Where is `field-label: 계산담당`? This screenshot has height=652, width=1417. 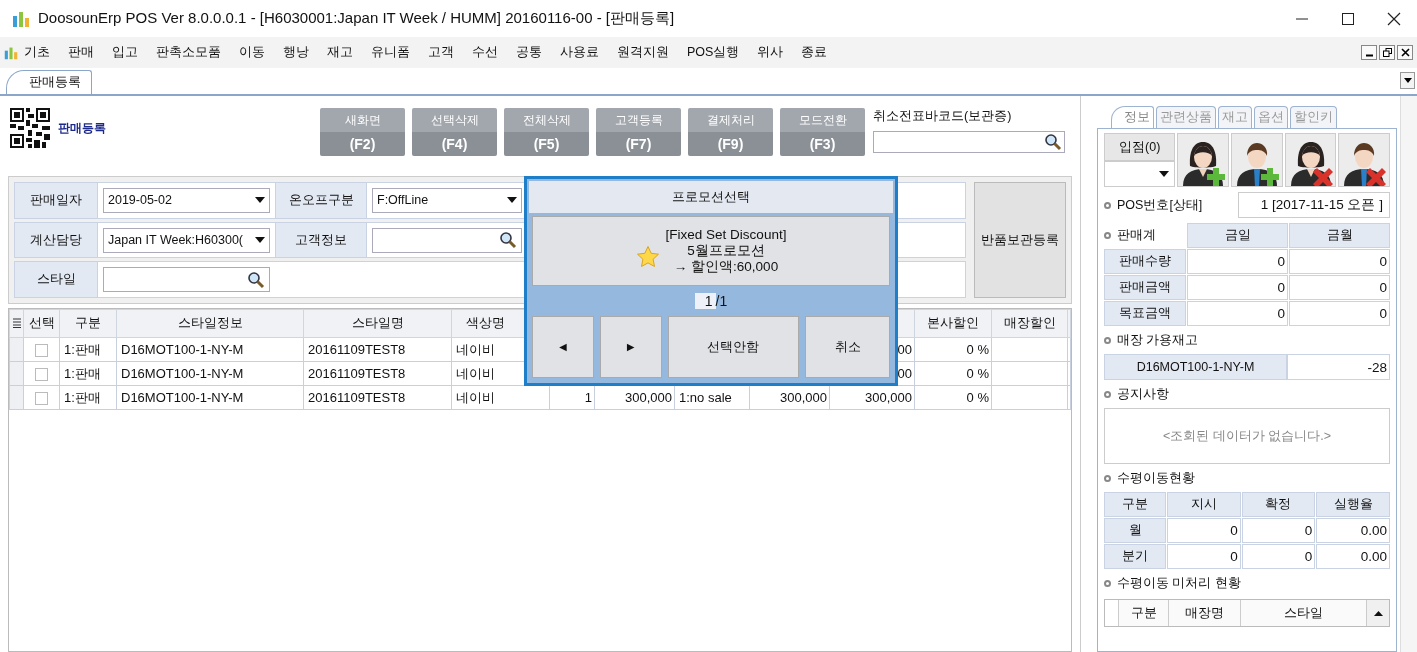
field-label: 계산담당 is located at coordinates (56, 240).